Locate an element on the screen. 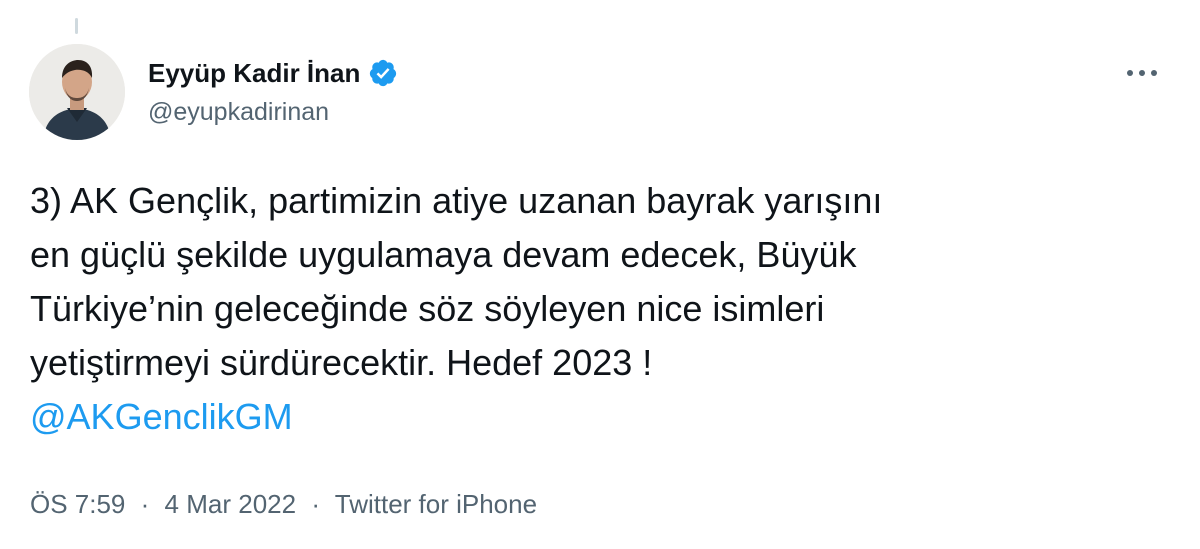 Image resolution: width=1200 pixels, height=549 pixels. tweet-text-line: yetiştirmeyi sürdürecektir. Hedef 2023 ! is located at coordinates (341, 362).